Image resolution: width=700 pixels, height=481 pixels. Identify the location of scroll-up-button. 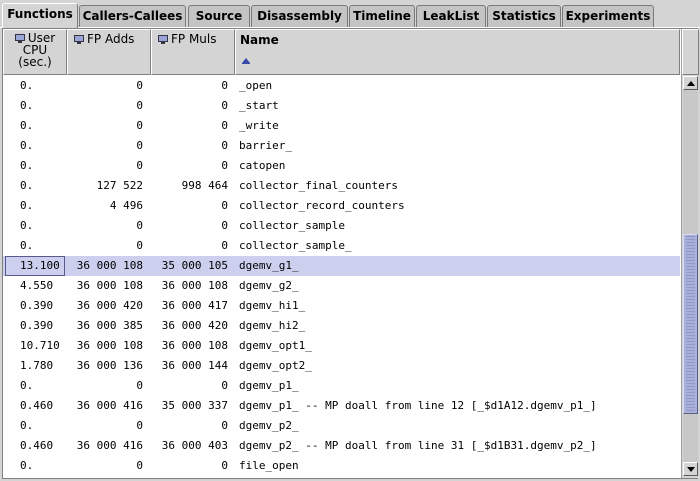
(690, 83).